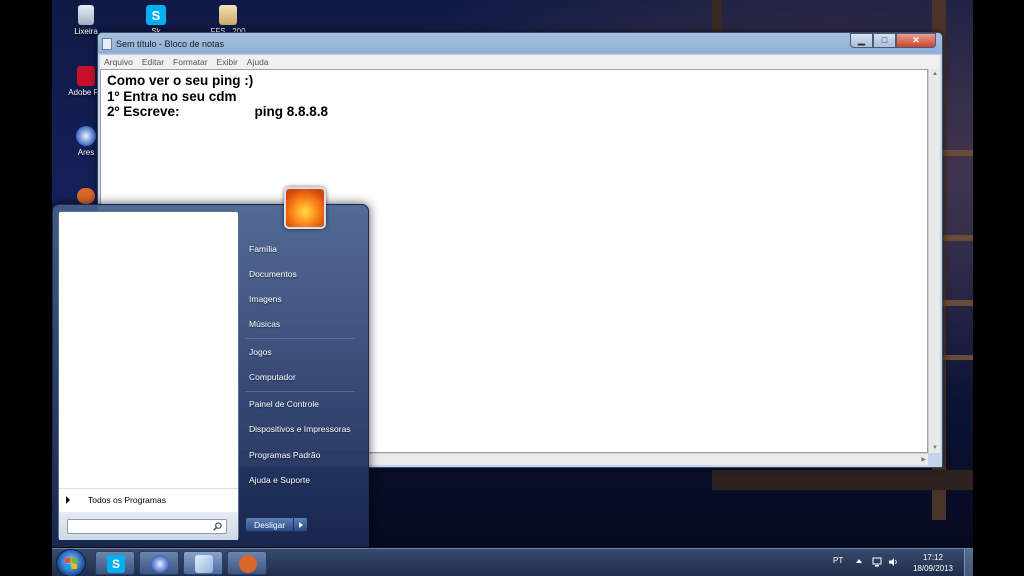 Image resolution: width=1024 pixels, height=576 pixels. I want to click on user-avatar, so click(305, 208).